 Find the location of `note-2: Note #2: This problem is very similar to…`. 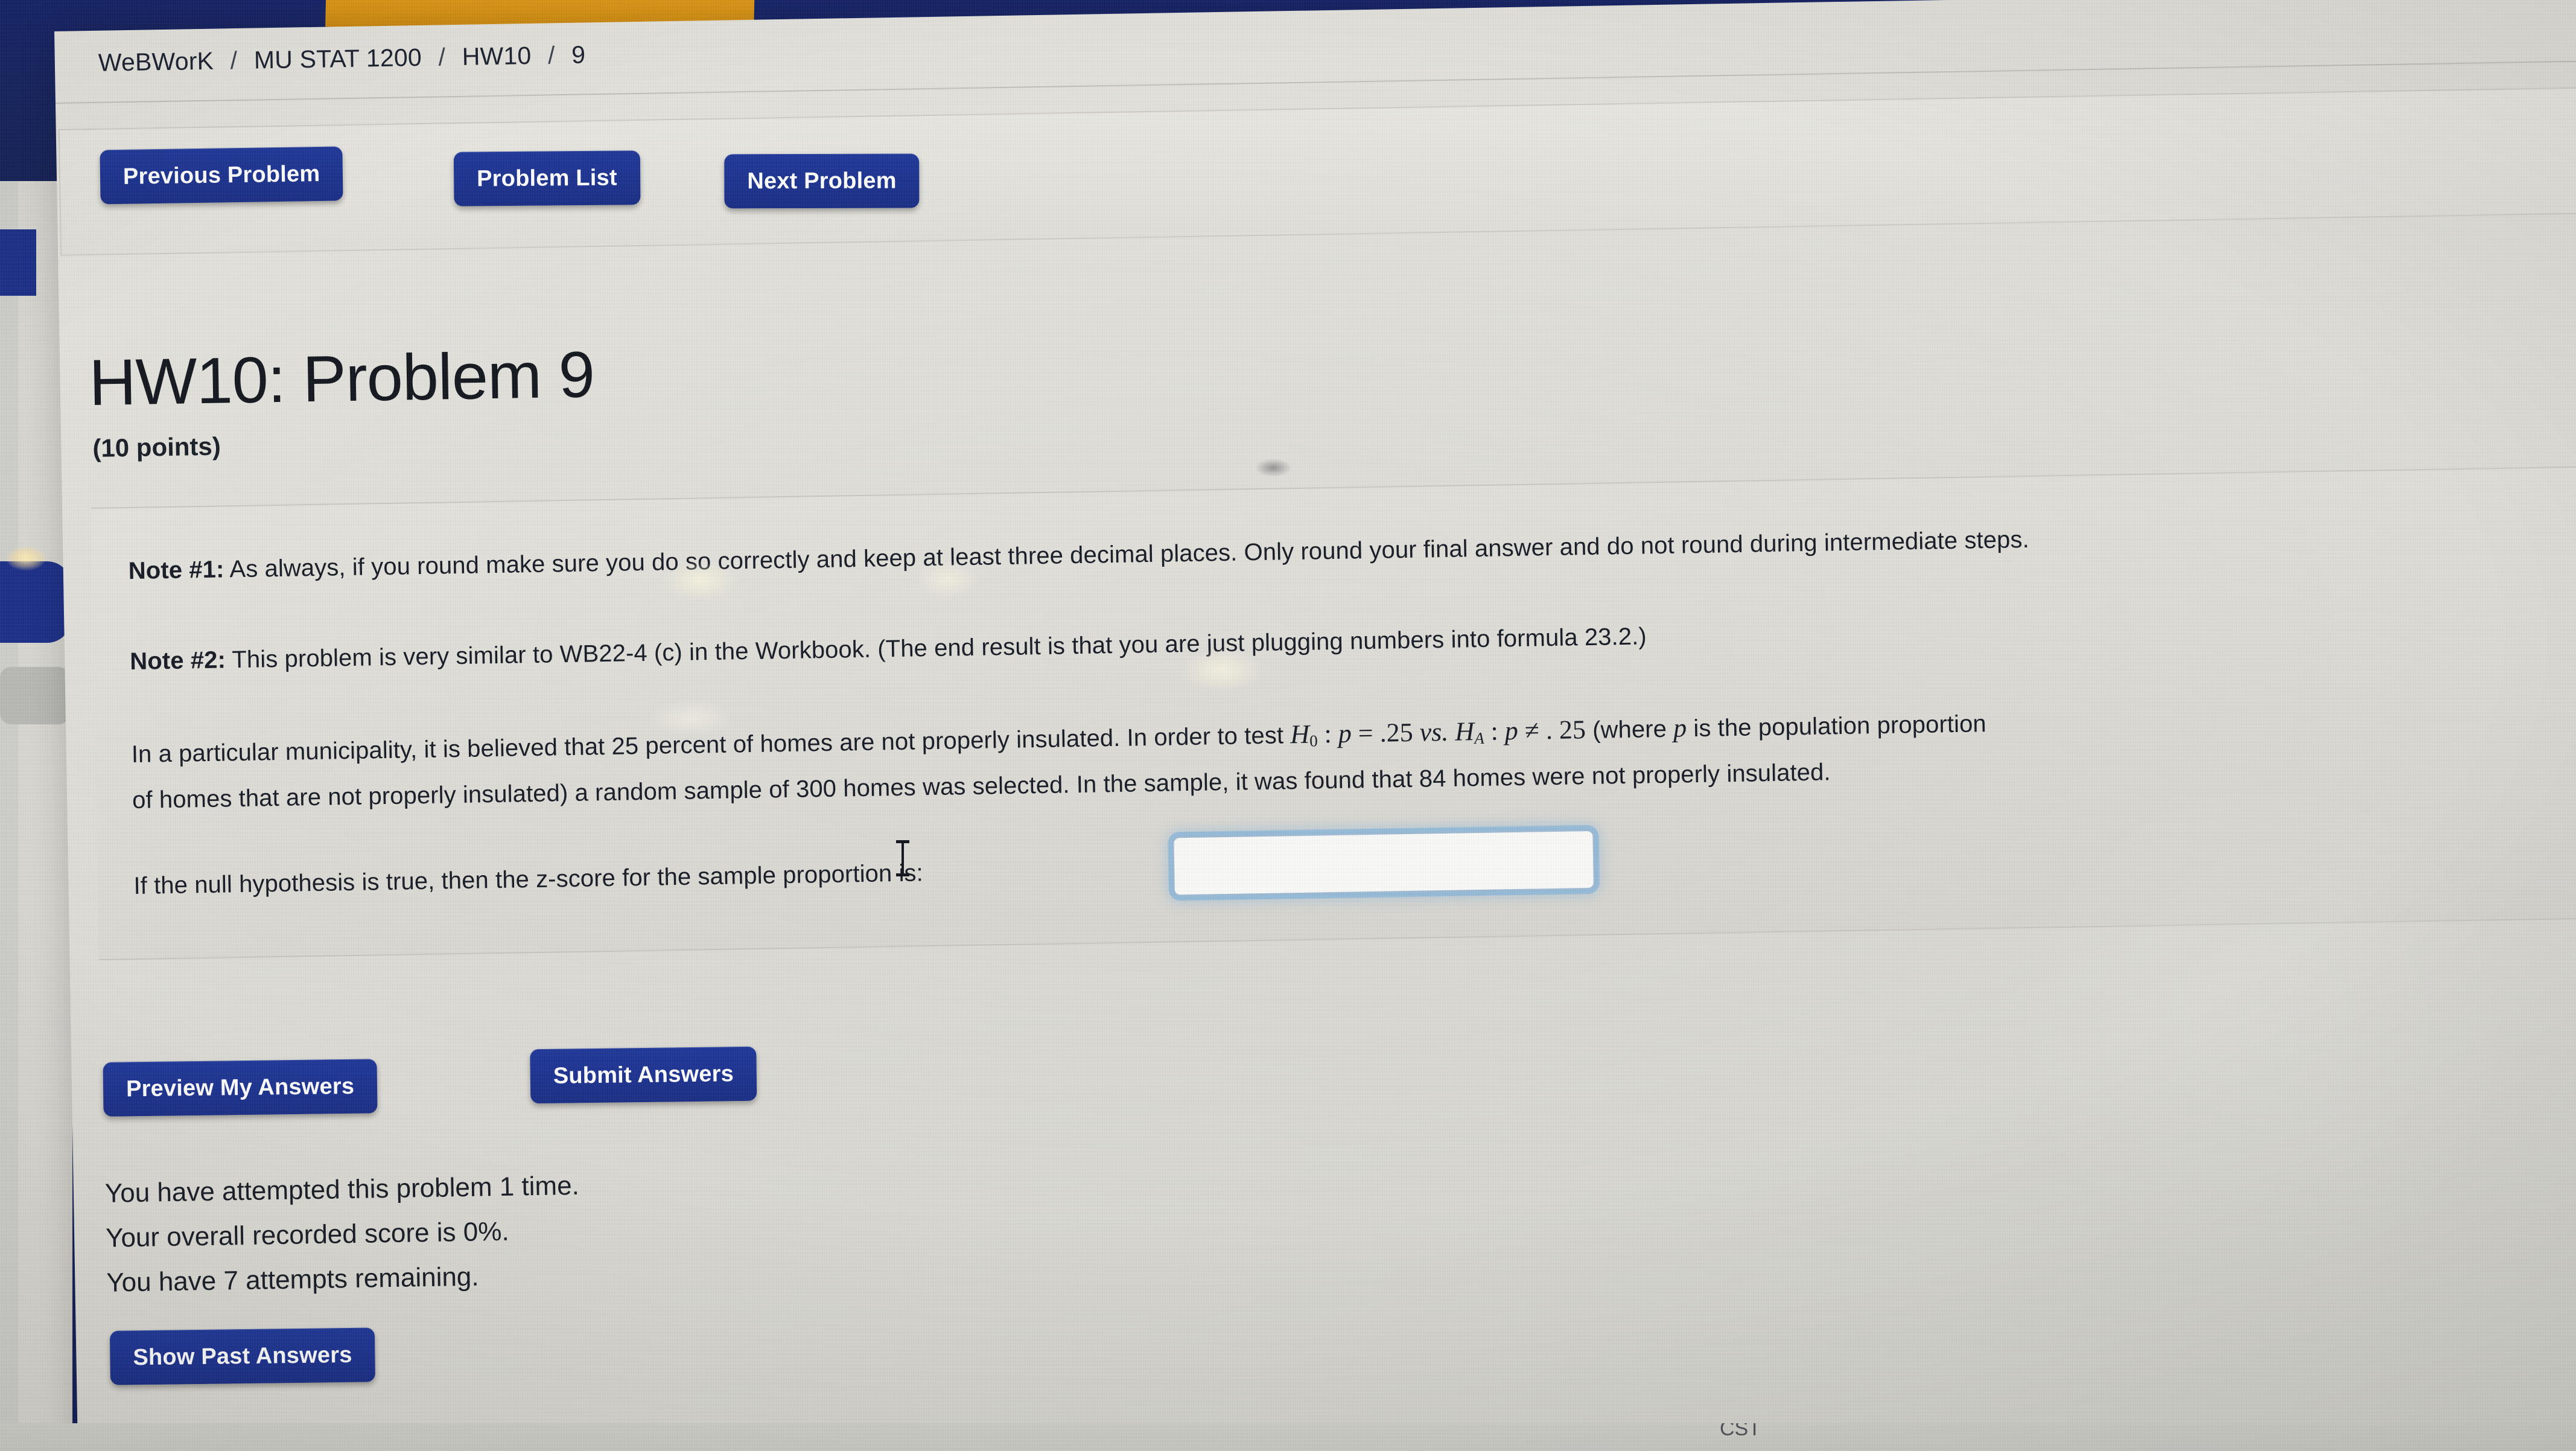

note-2: Note #2: This problem is very similar to… is located at coordinates (889, 649).